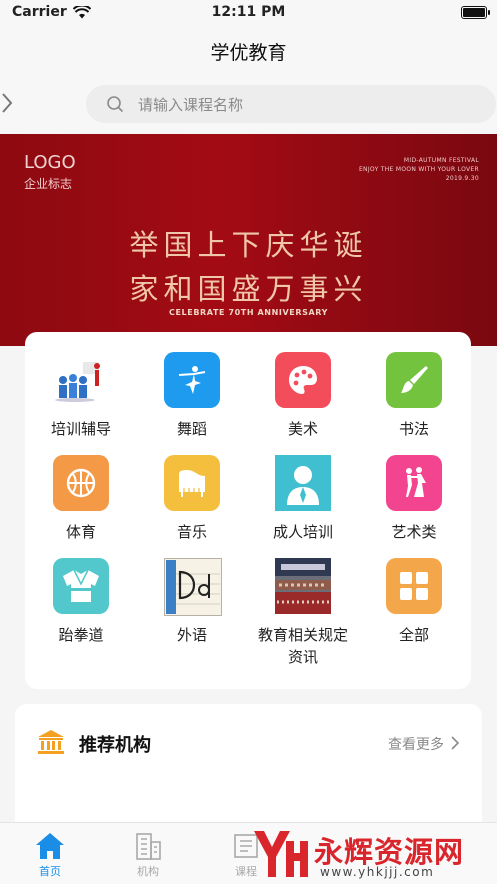  Describe the element at coordinates (50, 871) in the screenshot. I see `tab-label: 首页` at that location.